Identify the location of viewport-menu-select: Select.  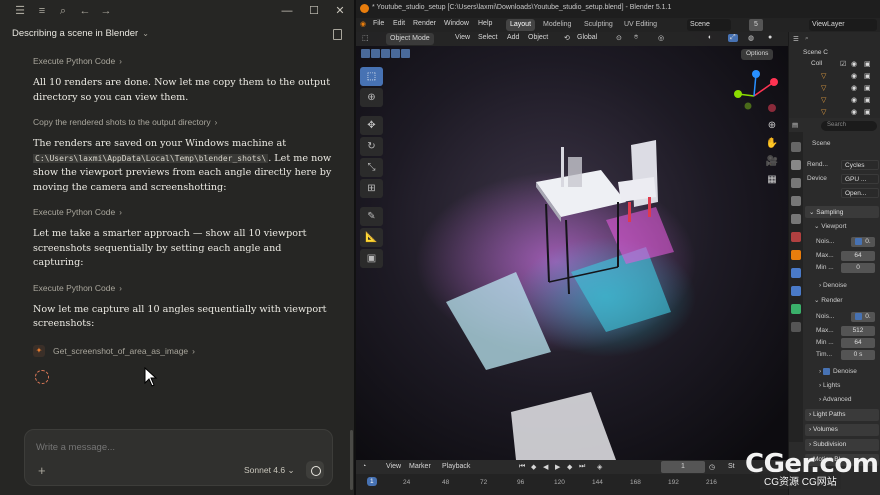
(487, 37).